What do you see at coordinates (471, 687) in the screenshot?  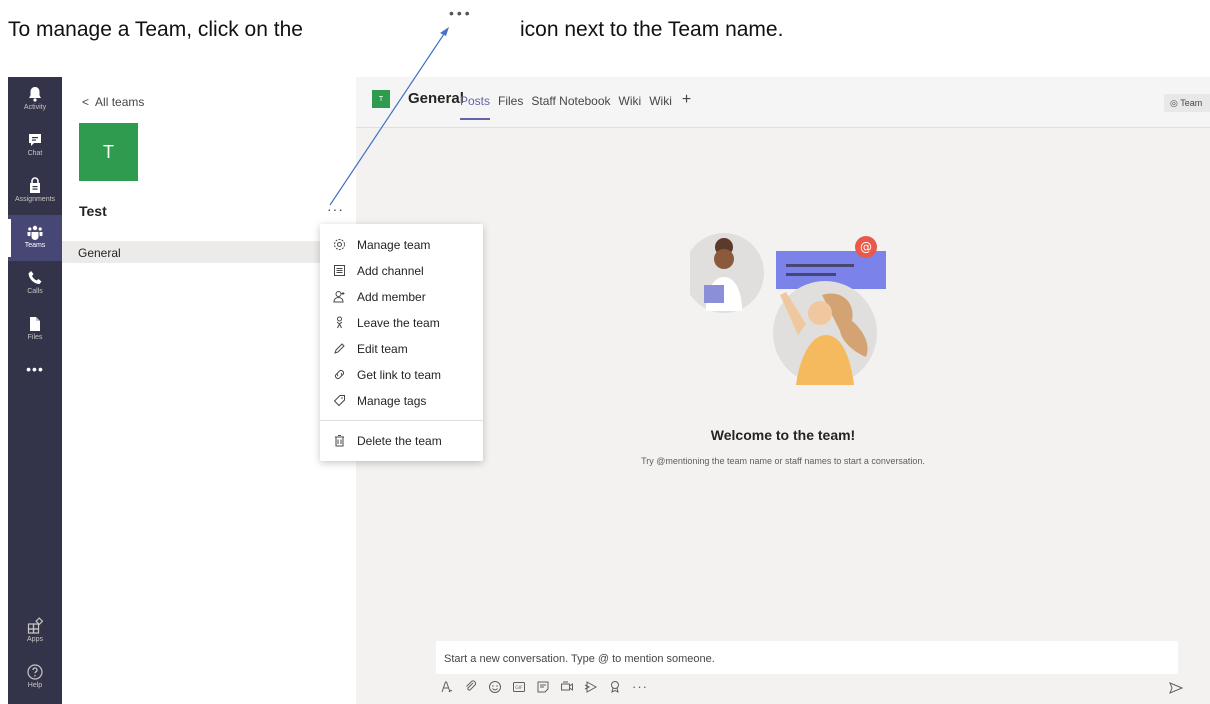 I see `attach-icon` at bounding box center [471, 687].